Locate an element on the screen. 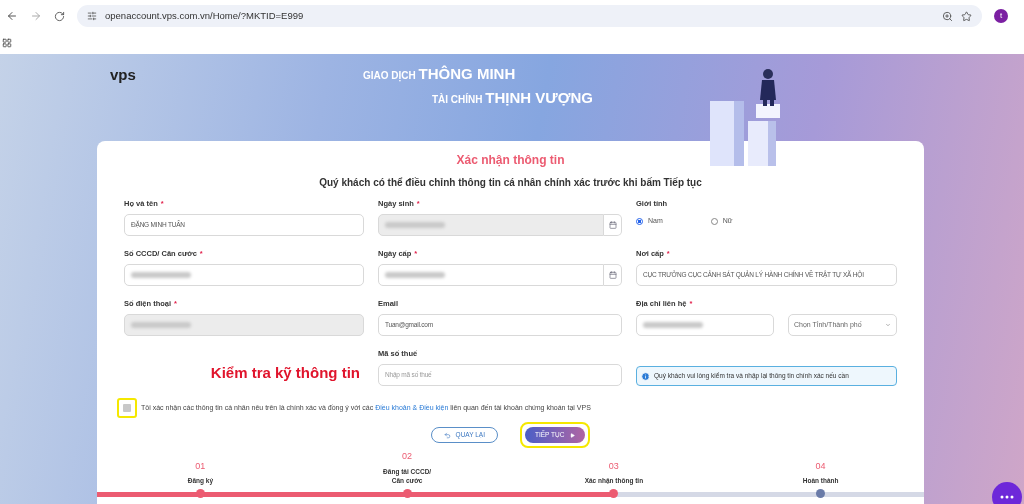 The image size is (1024, 504). annotation-text: Kiểm tra kỹ thông tin is located at coordinates (285, 372).